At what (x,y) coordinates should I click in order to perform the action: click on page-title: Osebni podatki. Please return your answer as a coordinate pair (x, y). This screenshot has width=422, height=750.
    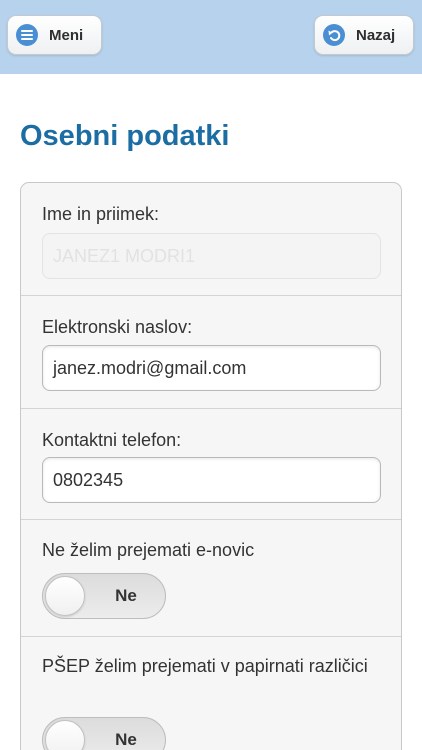
    Looking at the image, I should click on (125, 136).